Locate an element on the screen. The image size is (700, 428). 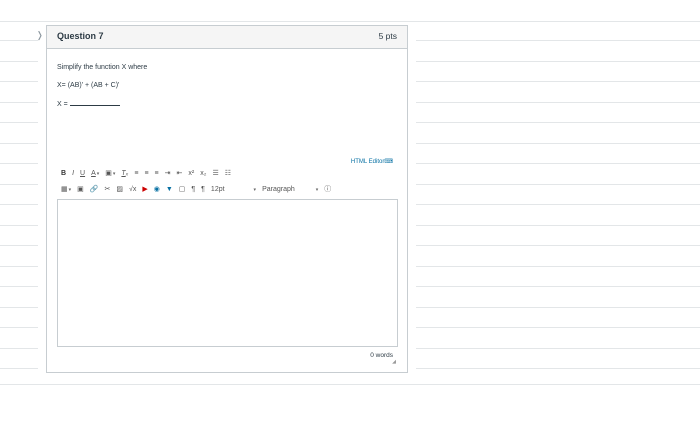
bold-icon: B is located at coordinates (63, 174).